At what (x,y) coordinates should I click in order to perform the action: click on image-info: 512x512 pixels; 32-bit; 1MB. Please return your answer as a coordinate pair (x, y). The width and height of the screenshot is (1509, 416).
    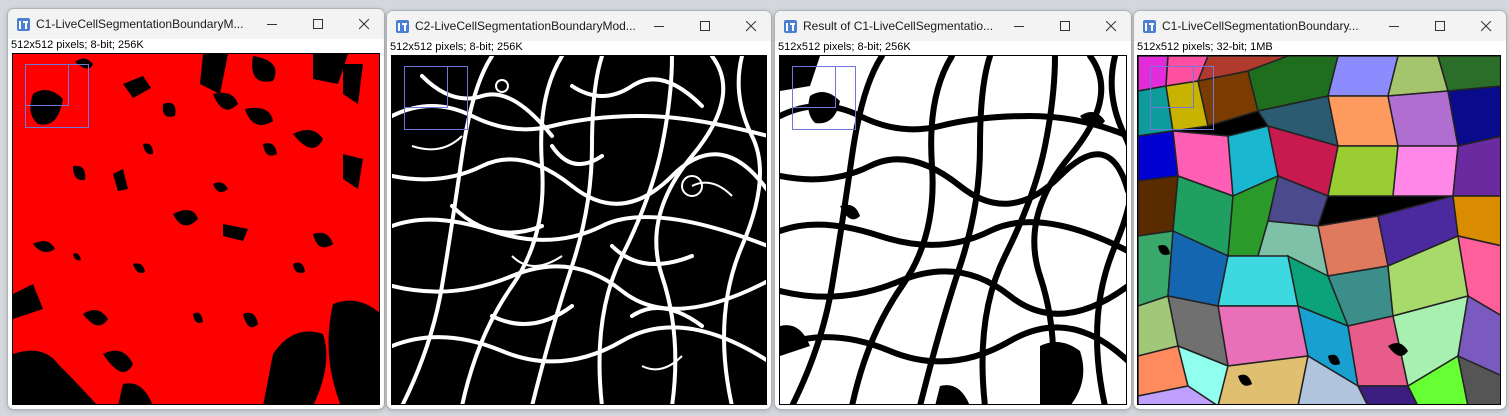
    Looking at the image, I should click on (1205, 47).